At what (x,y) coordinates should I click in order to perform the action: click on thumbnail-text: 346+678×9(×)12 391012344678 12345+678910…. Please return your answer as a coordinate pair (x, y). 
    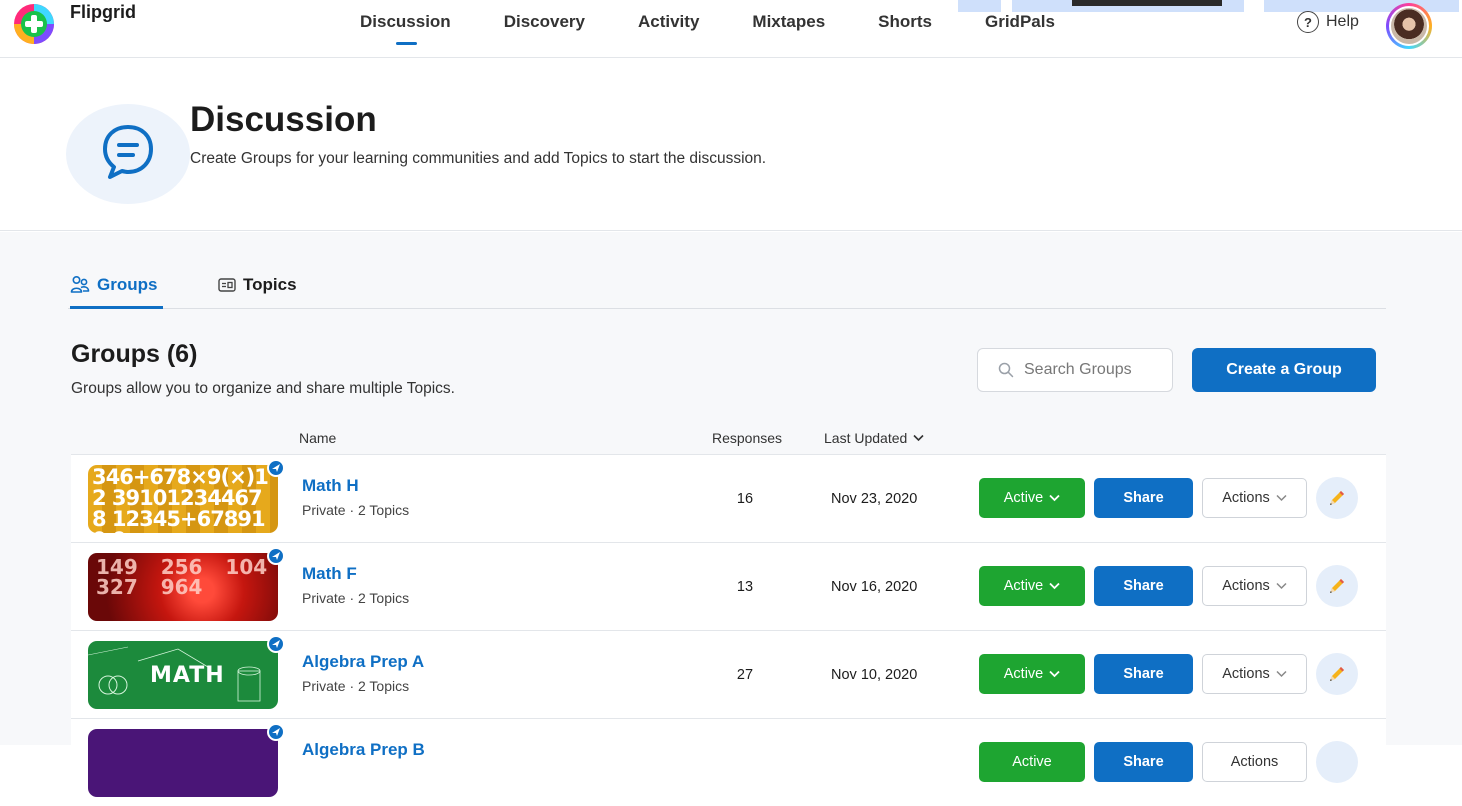
    Looking at the image, I should click on (180, 499).